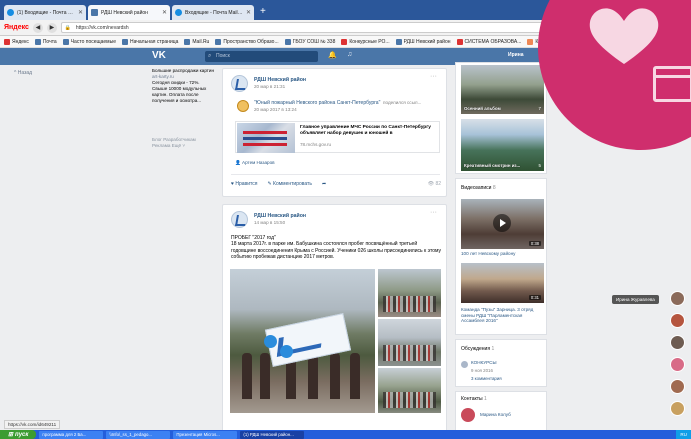 Image resolution: width=691 pixels, height=439 pixels. I want to click on divider, so click(335, 174).